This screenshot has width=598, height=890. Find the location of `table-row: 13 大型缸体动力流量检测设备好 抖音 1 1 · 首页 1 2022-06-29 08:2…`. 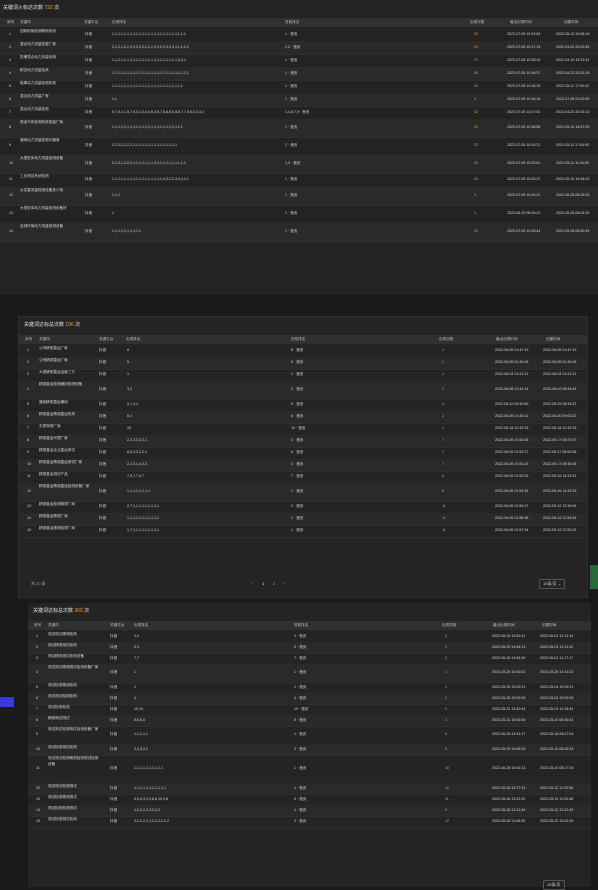

table-row: 13 大型缸体动力流量检测设备好 抖音 1 1 · 首页 1 2022-06-29 08:2… is located at coordinates (299, 214).